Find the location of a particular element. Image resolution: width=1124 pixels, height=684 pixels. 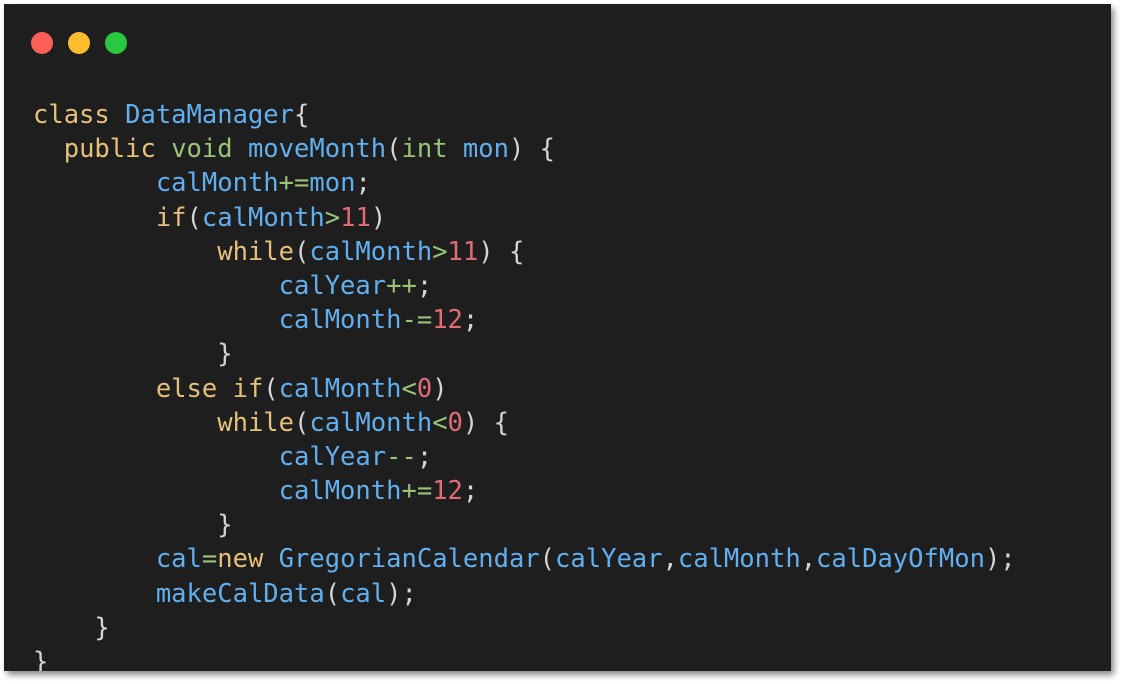

code-token: makeCalData is located at coordinates (240, 593).